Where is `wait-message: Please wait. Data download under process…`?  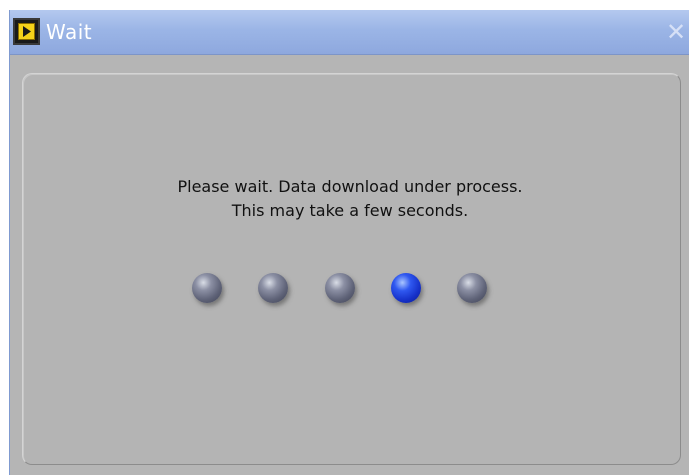
wait-message: Please wait. Data download under process… is located at coordinates (349, 199).